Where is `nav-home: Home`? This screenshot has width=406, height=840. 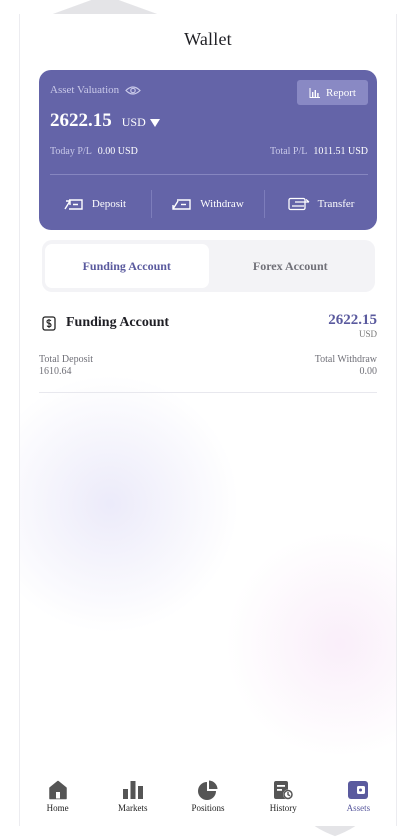 nav-home: Home is located at coordinates (57, 800).